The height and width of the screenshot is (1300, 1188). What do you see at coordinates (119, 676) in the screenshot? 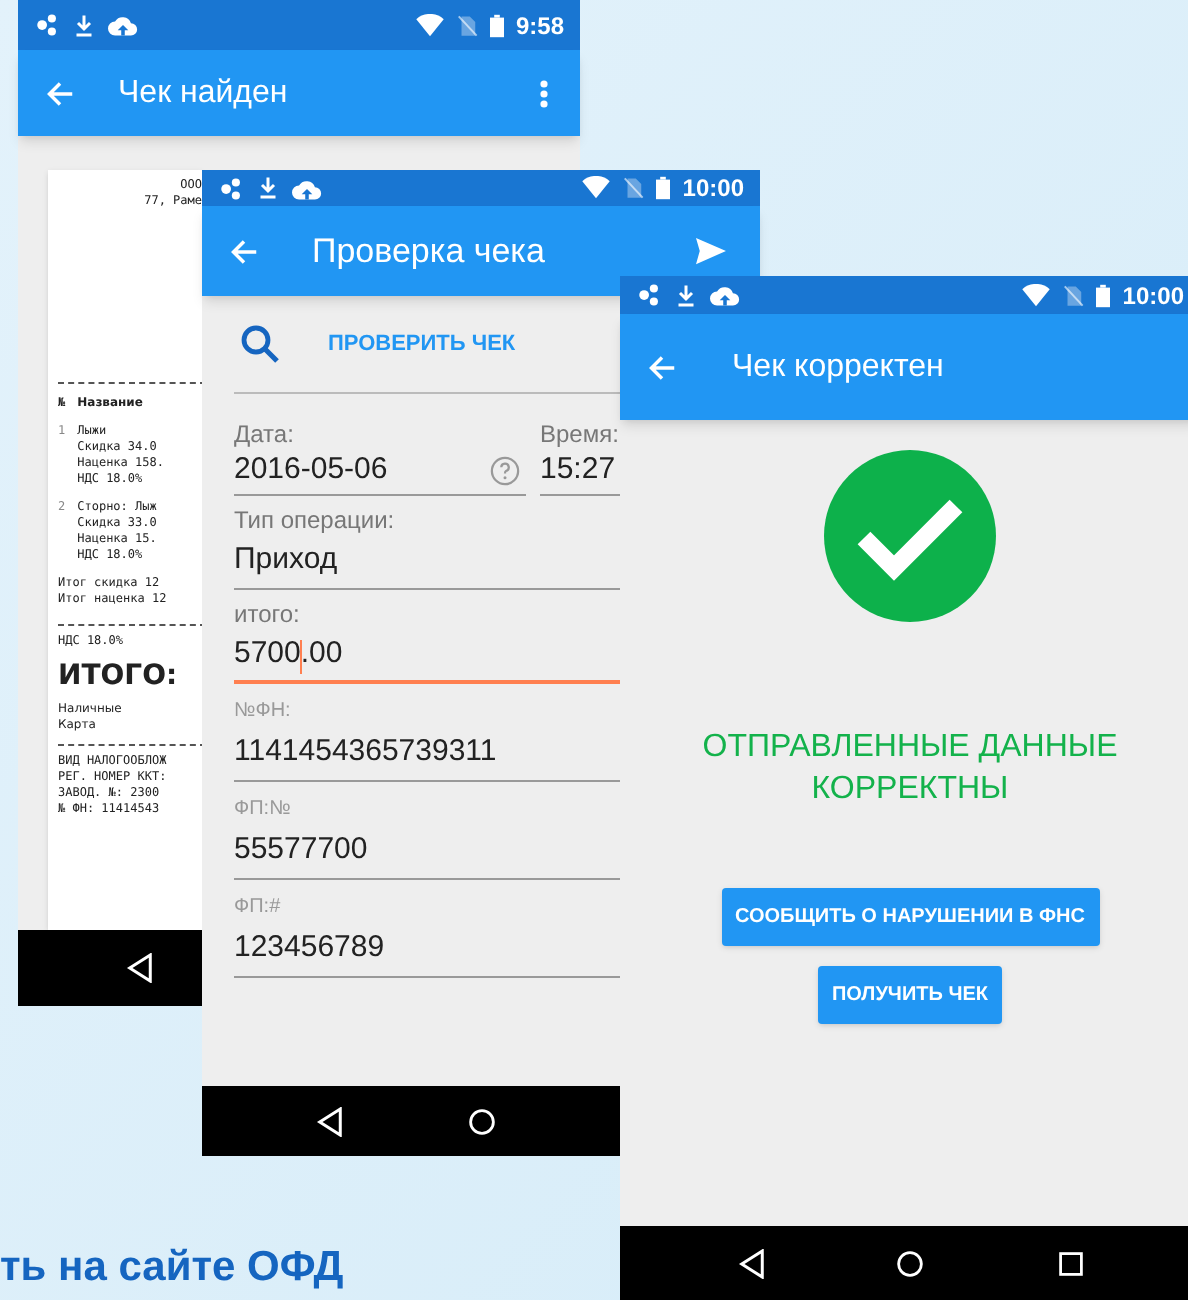
I see `receipt-total-label: ИТОГО:` at bounding box center [119, 676].